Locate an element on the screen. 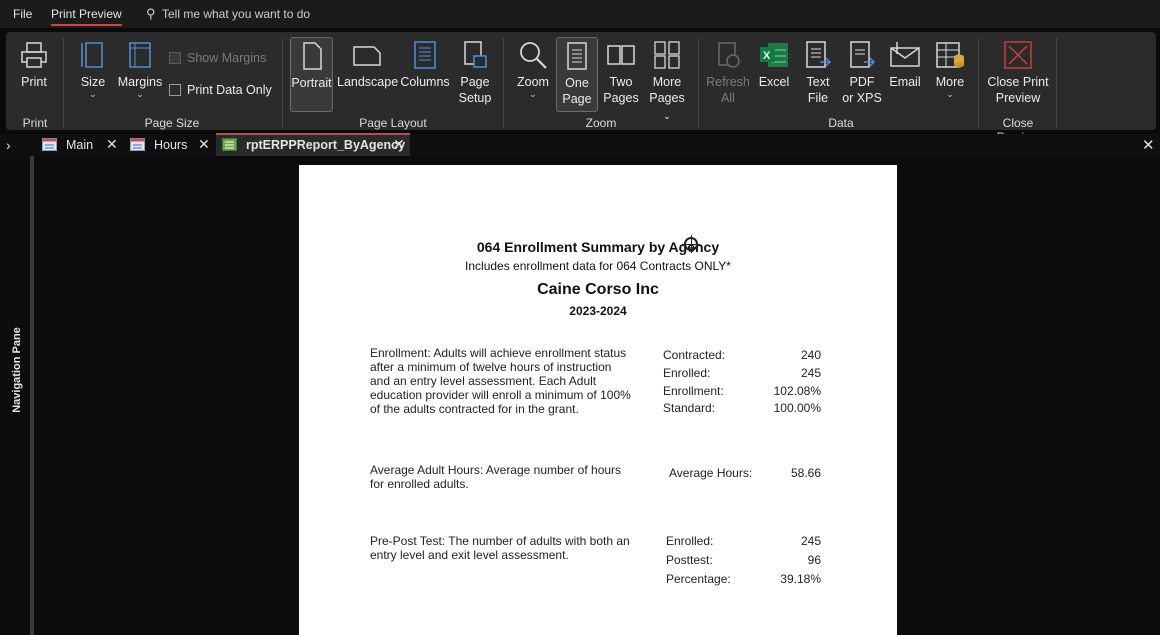 The height and width of the screenshot is (635, 1160). close-document-icon: ✕ is located at coordinates (1148, 145).